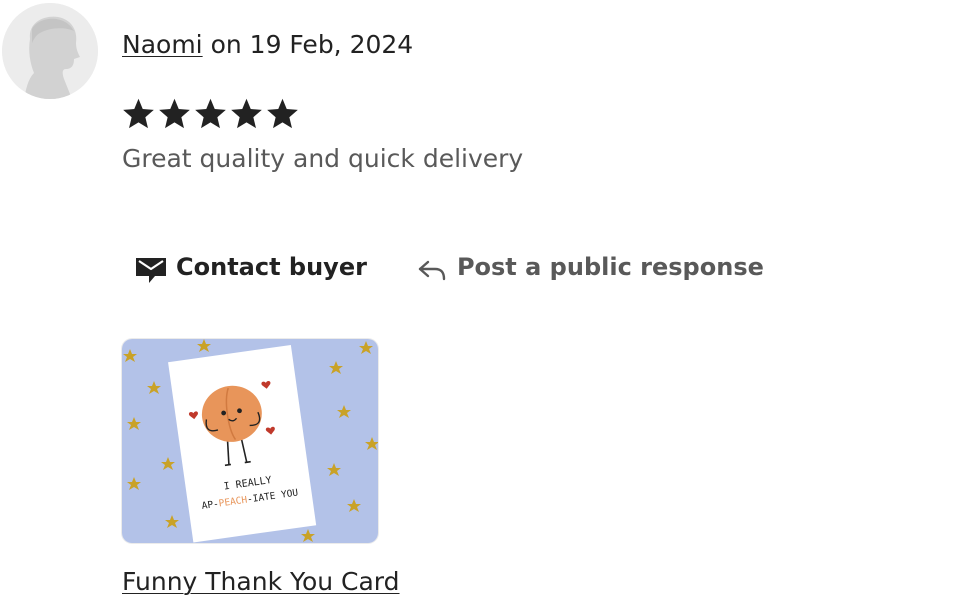 Image resolution: width=954 pixels, height=610 pixels. I want to click on post-public-response-label: Post a public response, so click(610, 267).